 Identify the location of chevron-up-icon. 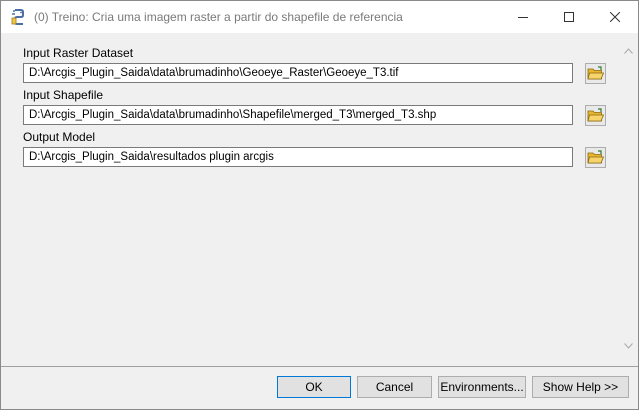
(628, 50).